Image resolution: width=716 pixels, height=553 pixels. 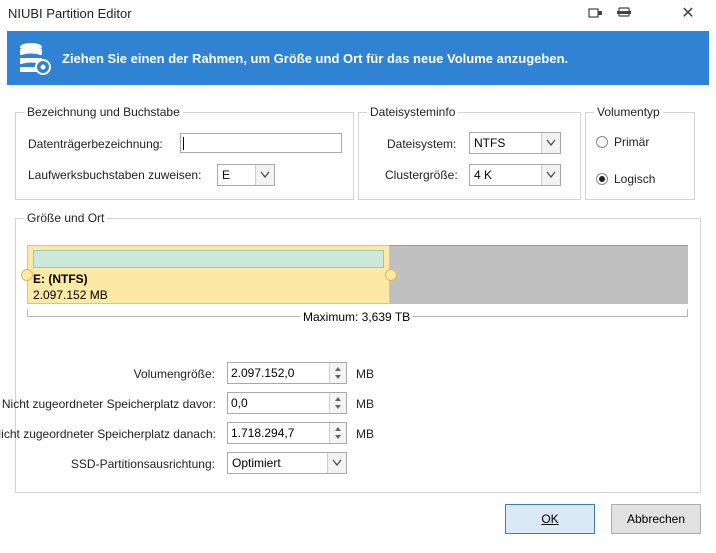 What do you see at coordinates (108, 434) in the screenshot?
I see `after-caption: Nicht zugeordneter Speicherplatz danach:` at bounding box center [108, 434].